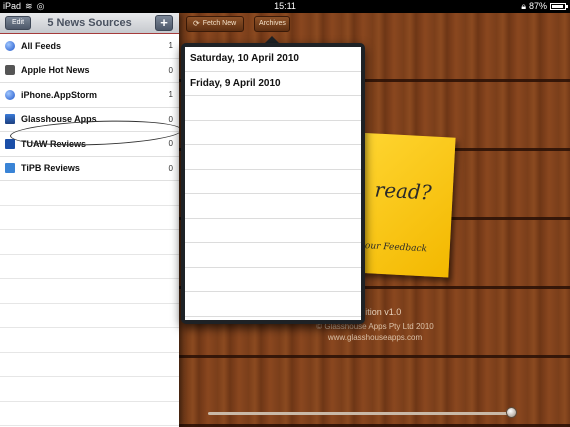 The image size is (570, 427). Describe the element at coordinates (10, 143) in the screenshot. I see `tuaw-icon` at that location.